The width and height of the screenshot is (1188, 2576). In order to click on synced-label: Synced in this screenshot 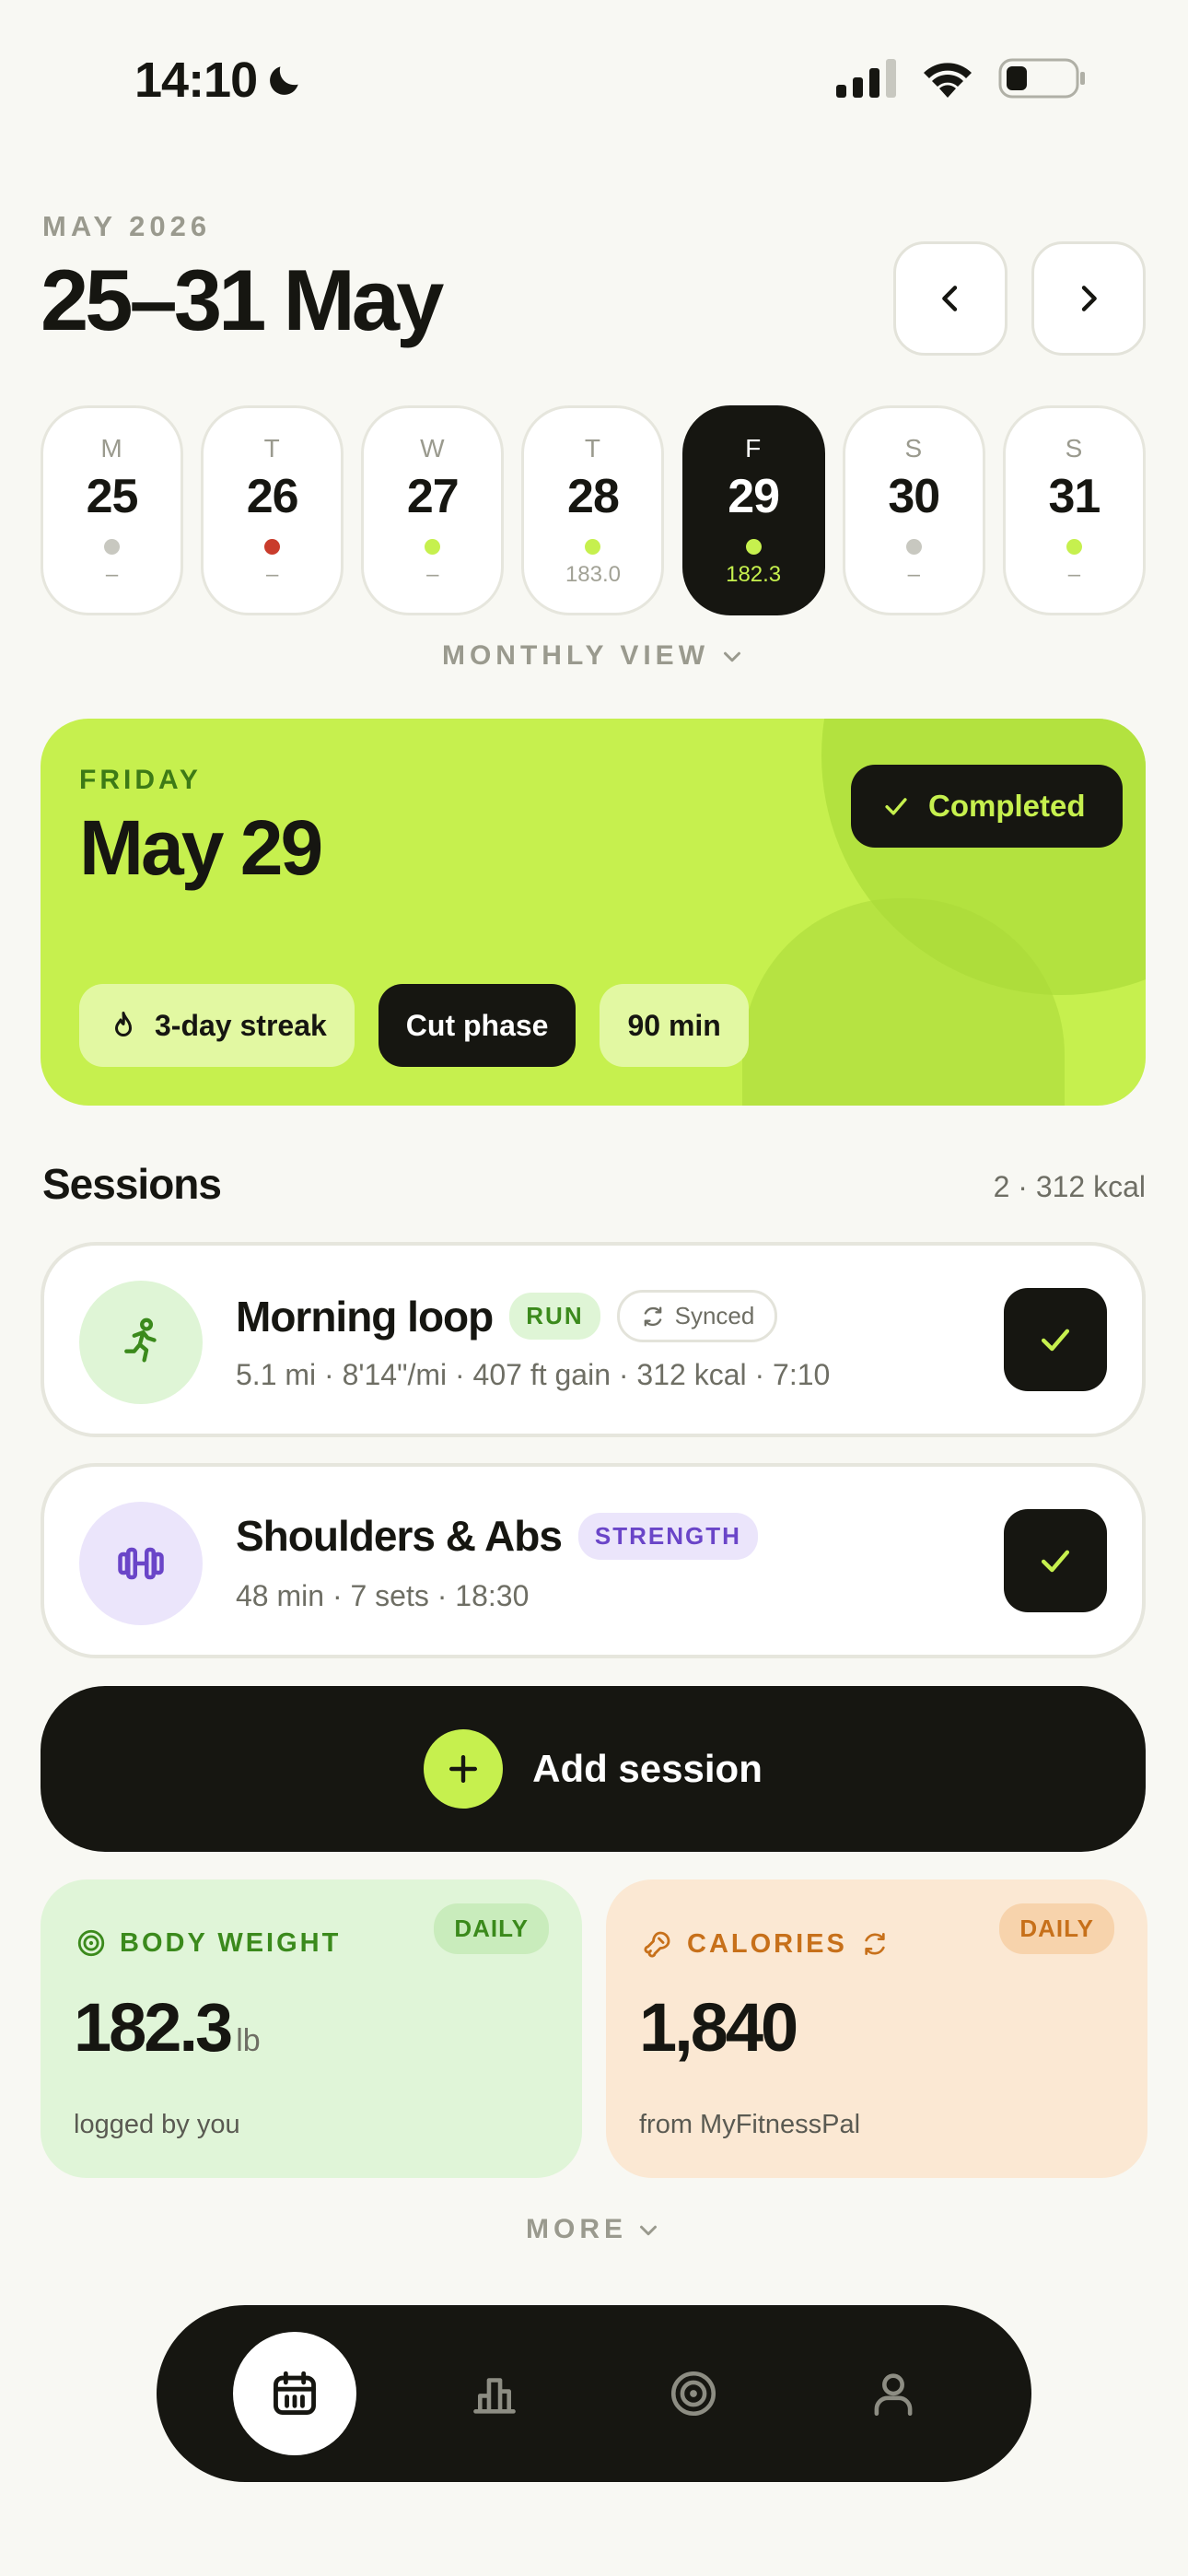, I will do `click(714, 1315)`.